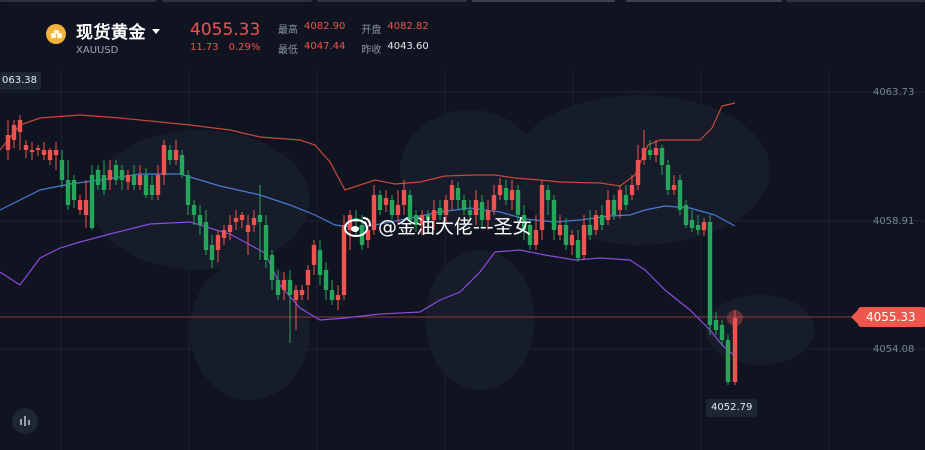 The height and width of the screenshot is (450, 925). What do you see at coordinates (455, 227) in the screenshot?
I see `watermark-text: @金油大佬---圣女` at bounding box center [455, 227].